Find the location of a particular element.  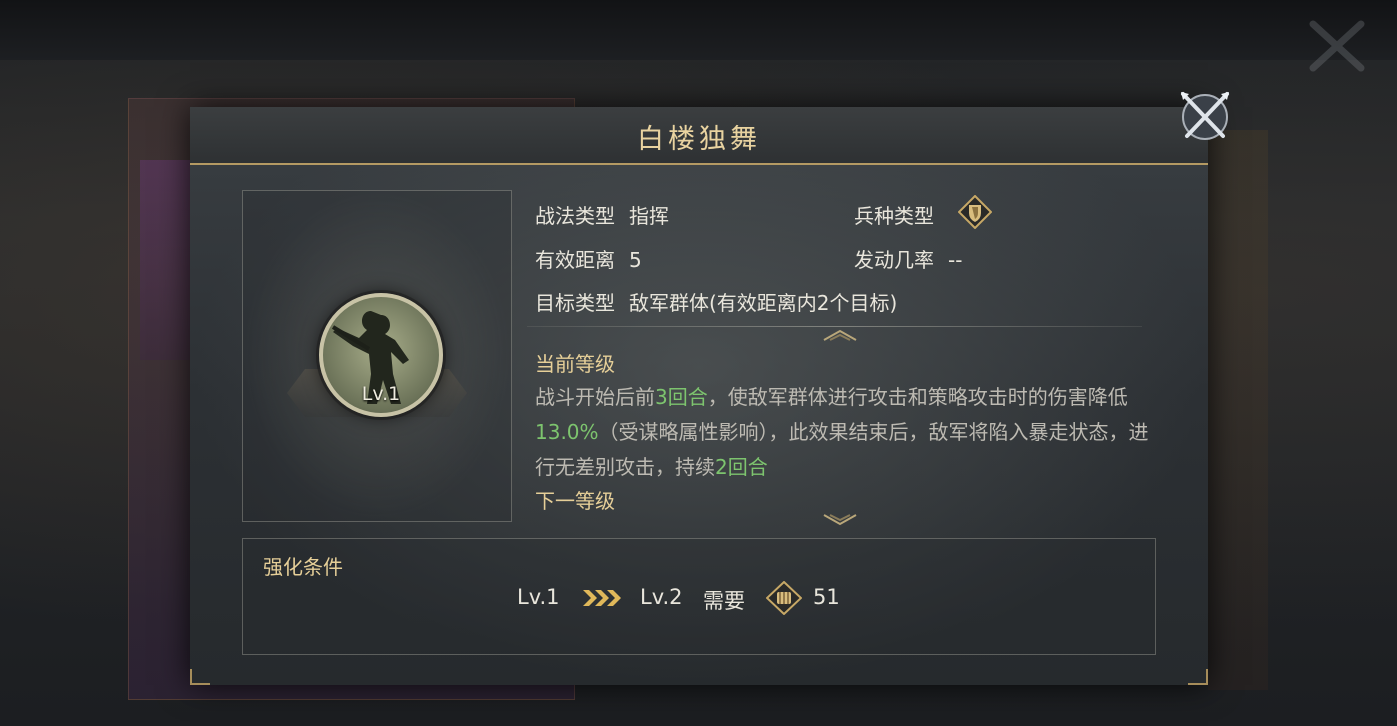

dialog-title: 白楼独舞 is located at coordinates (699, 139).